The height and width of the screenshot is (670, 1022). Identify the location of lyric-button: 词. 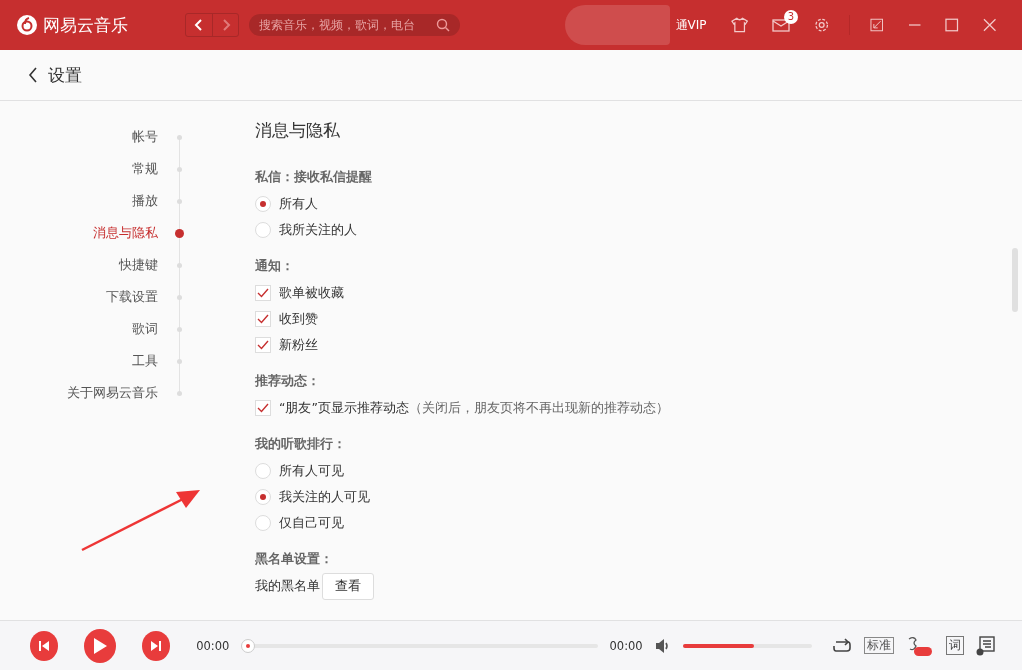
(955, 645).